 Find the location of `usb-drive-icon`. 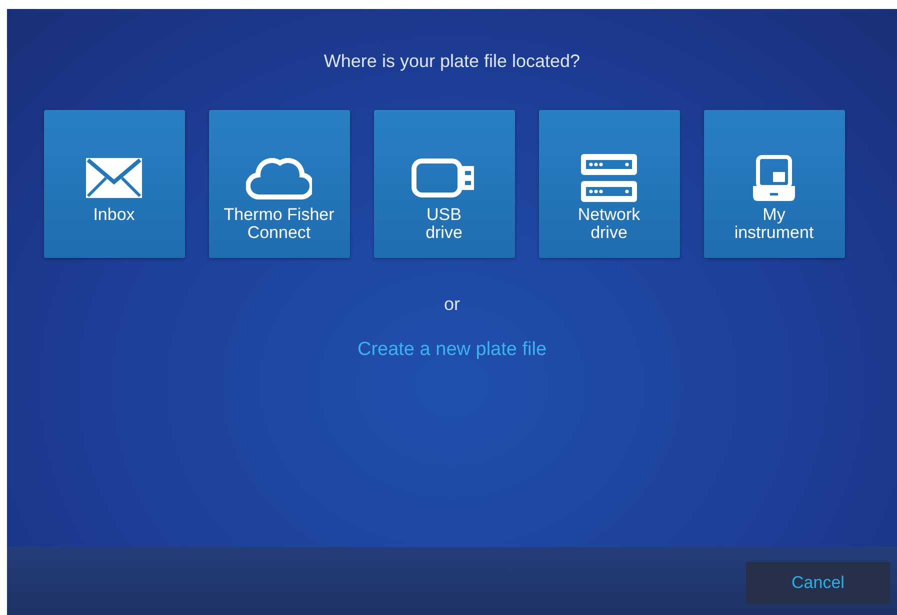

usb-drive-icon is located at coordinates (444, 178).